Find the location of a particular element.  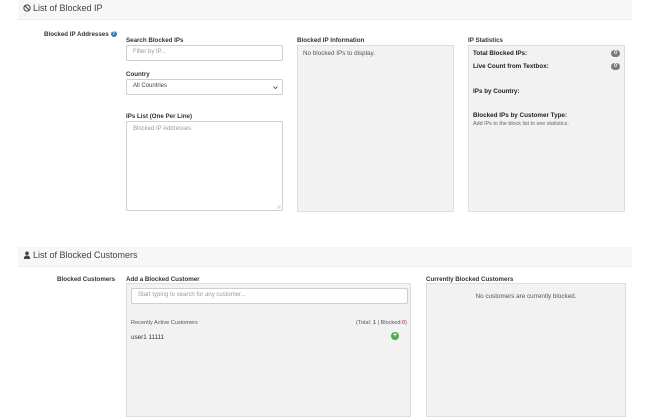

blocked-ip-info-title: Blocked IP Information is located at coordinates (331, 40).